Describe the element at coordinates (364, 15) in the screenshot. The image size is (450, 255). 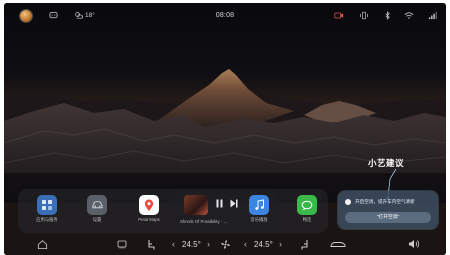
I see `vibrate-icon` at that location.